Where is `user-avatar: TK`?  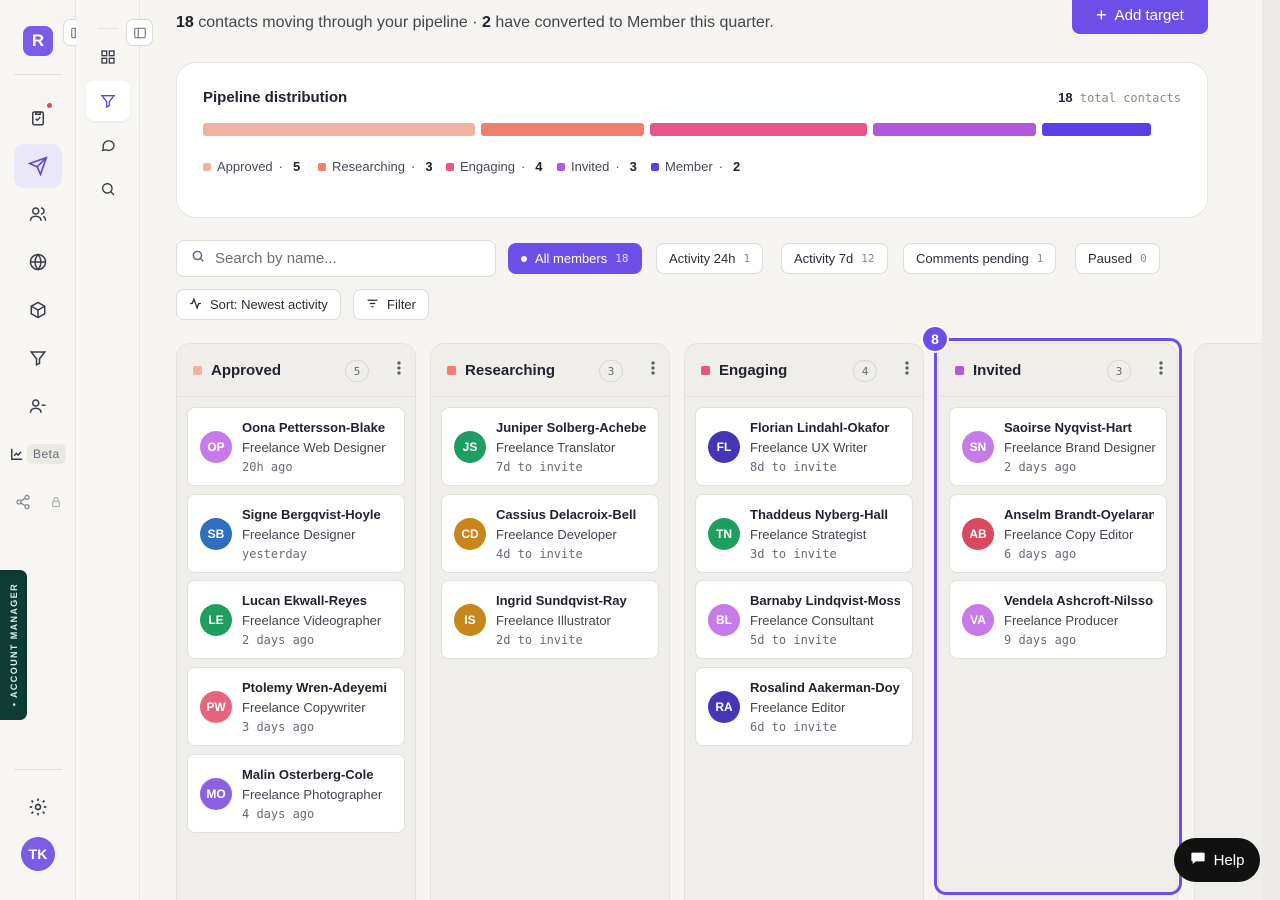 user-avatar: TK is located at coordinates (38, 854).